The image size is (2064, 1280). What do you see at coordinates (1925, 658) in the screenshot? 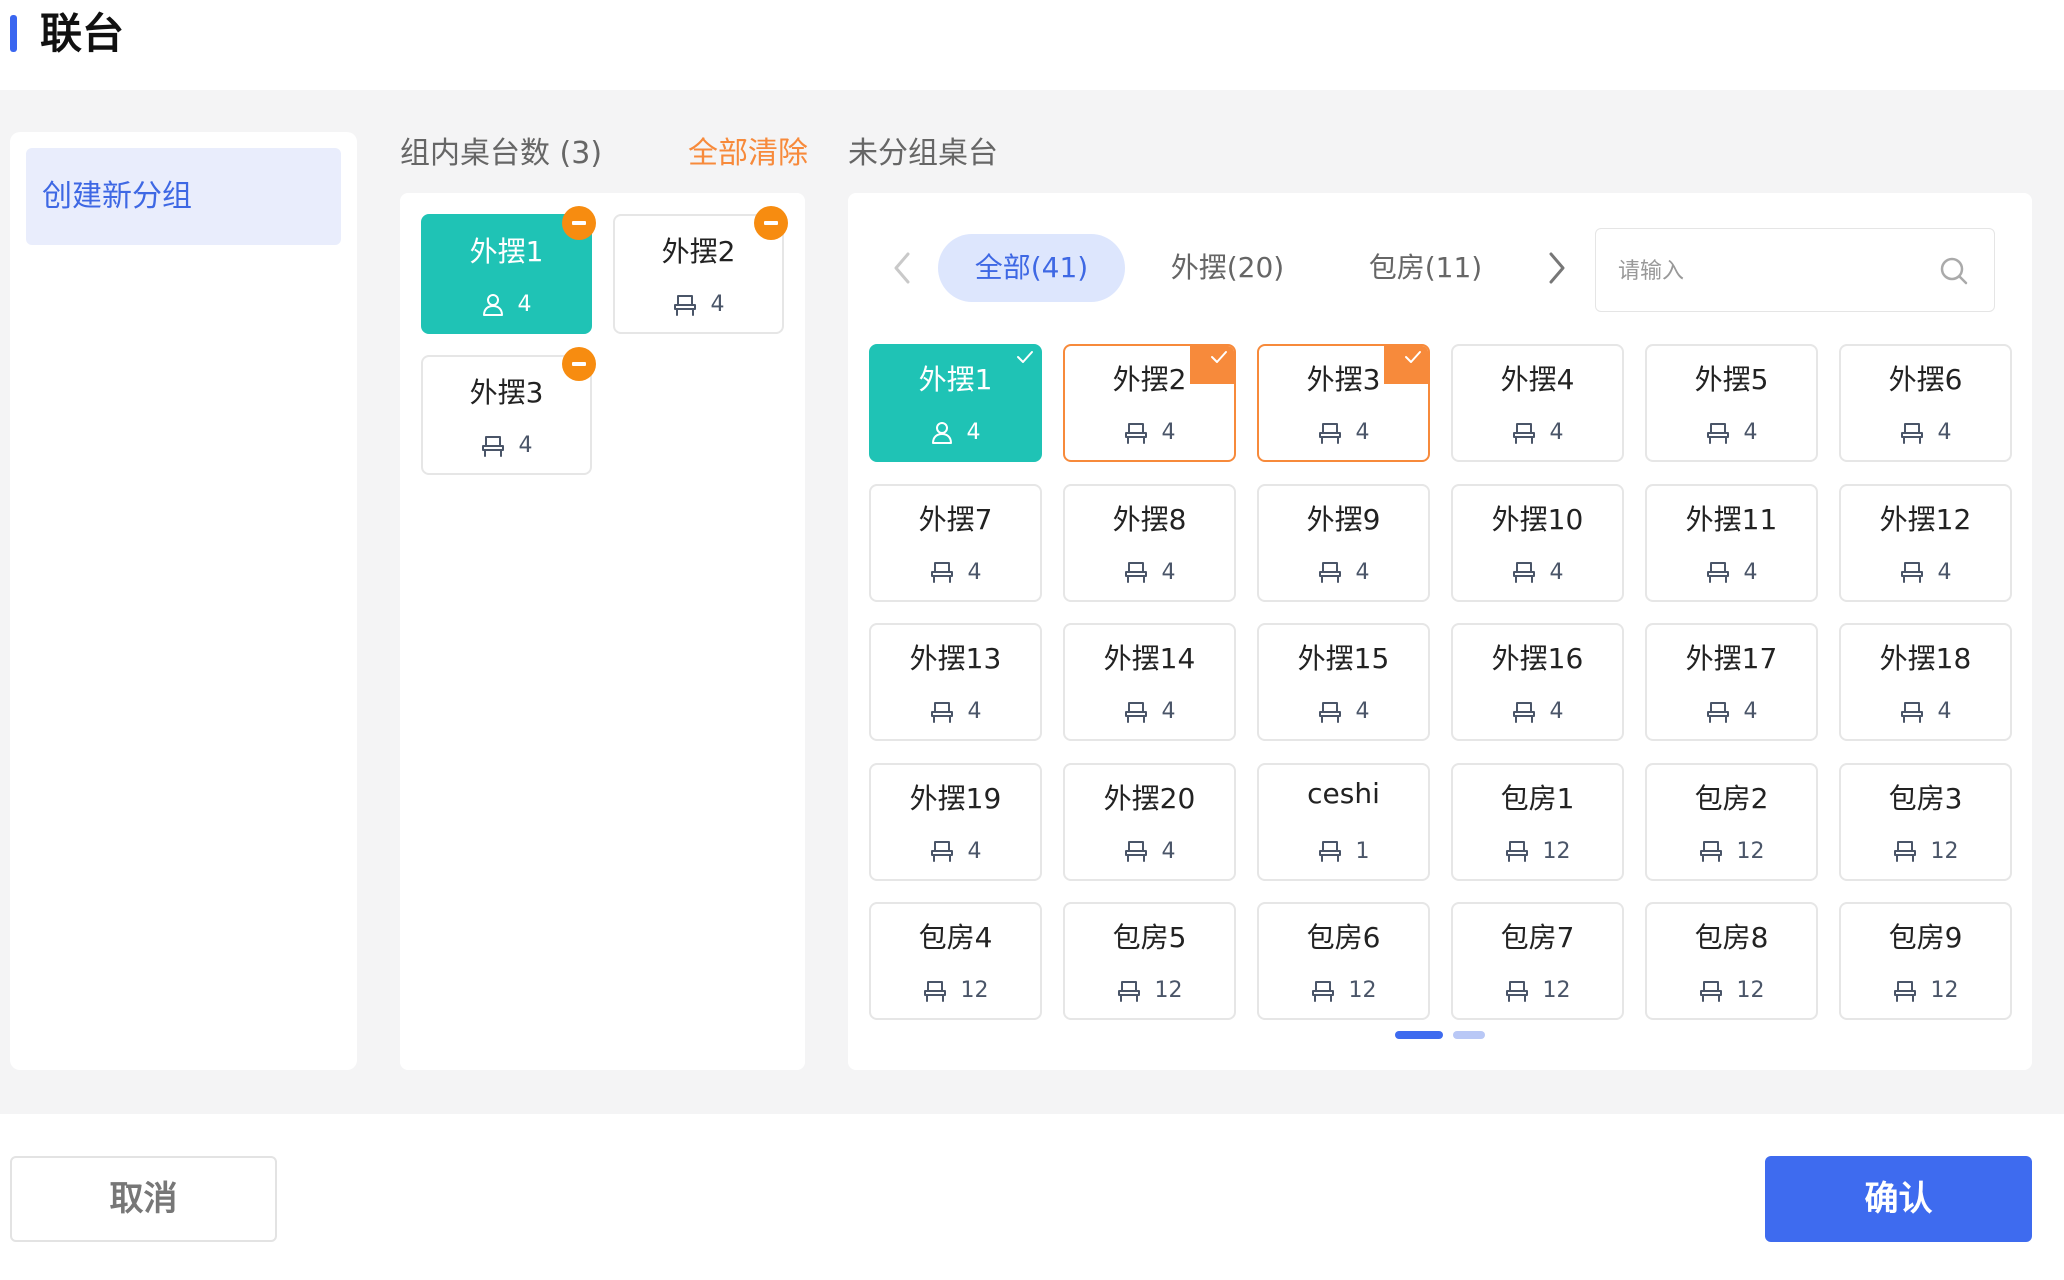
I see `table-name: 外摆18` at bounding box center [1925, 658].